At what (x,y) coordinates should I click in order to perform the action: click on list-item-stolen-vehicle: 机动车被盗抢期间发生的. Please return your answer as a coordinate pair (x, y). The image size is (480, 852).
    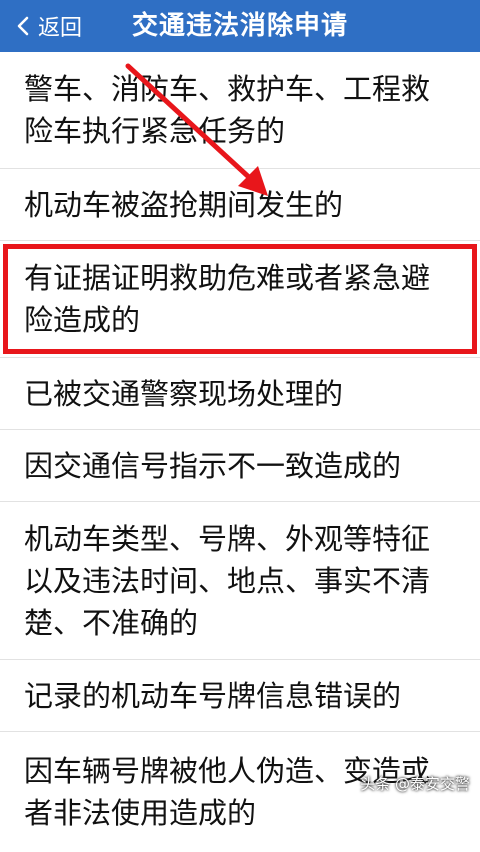
    Looking at the image, I should click on (240, 205).